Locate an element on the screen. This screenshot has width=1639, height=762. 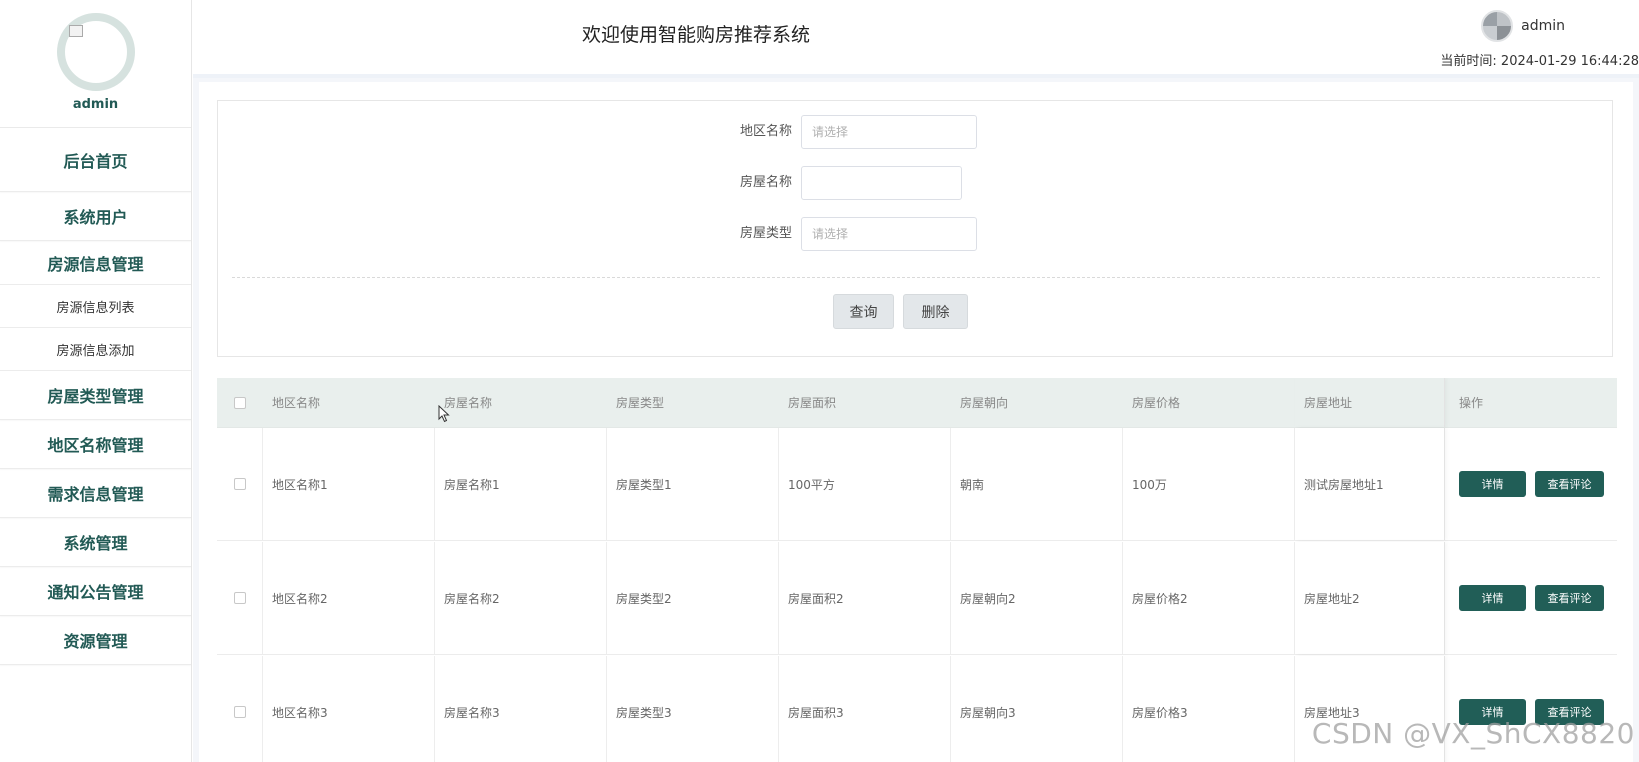
current-time-label: 当前时间: is located at coordinates (1468, 61).